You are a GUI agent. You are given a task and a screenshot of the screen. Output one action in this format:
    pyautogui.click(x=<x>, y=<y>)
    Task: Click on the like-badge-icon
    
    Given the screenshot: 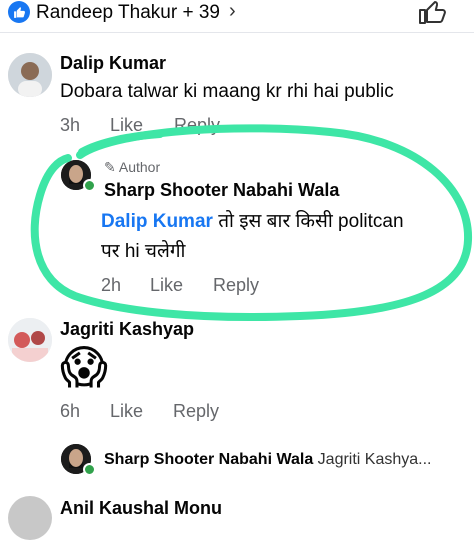 What is the action you would take?
    pyautogui.click(x=19, y=12)
    